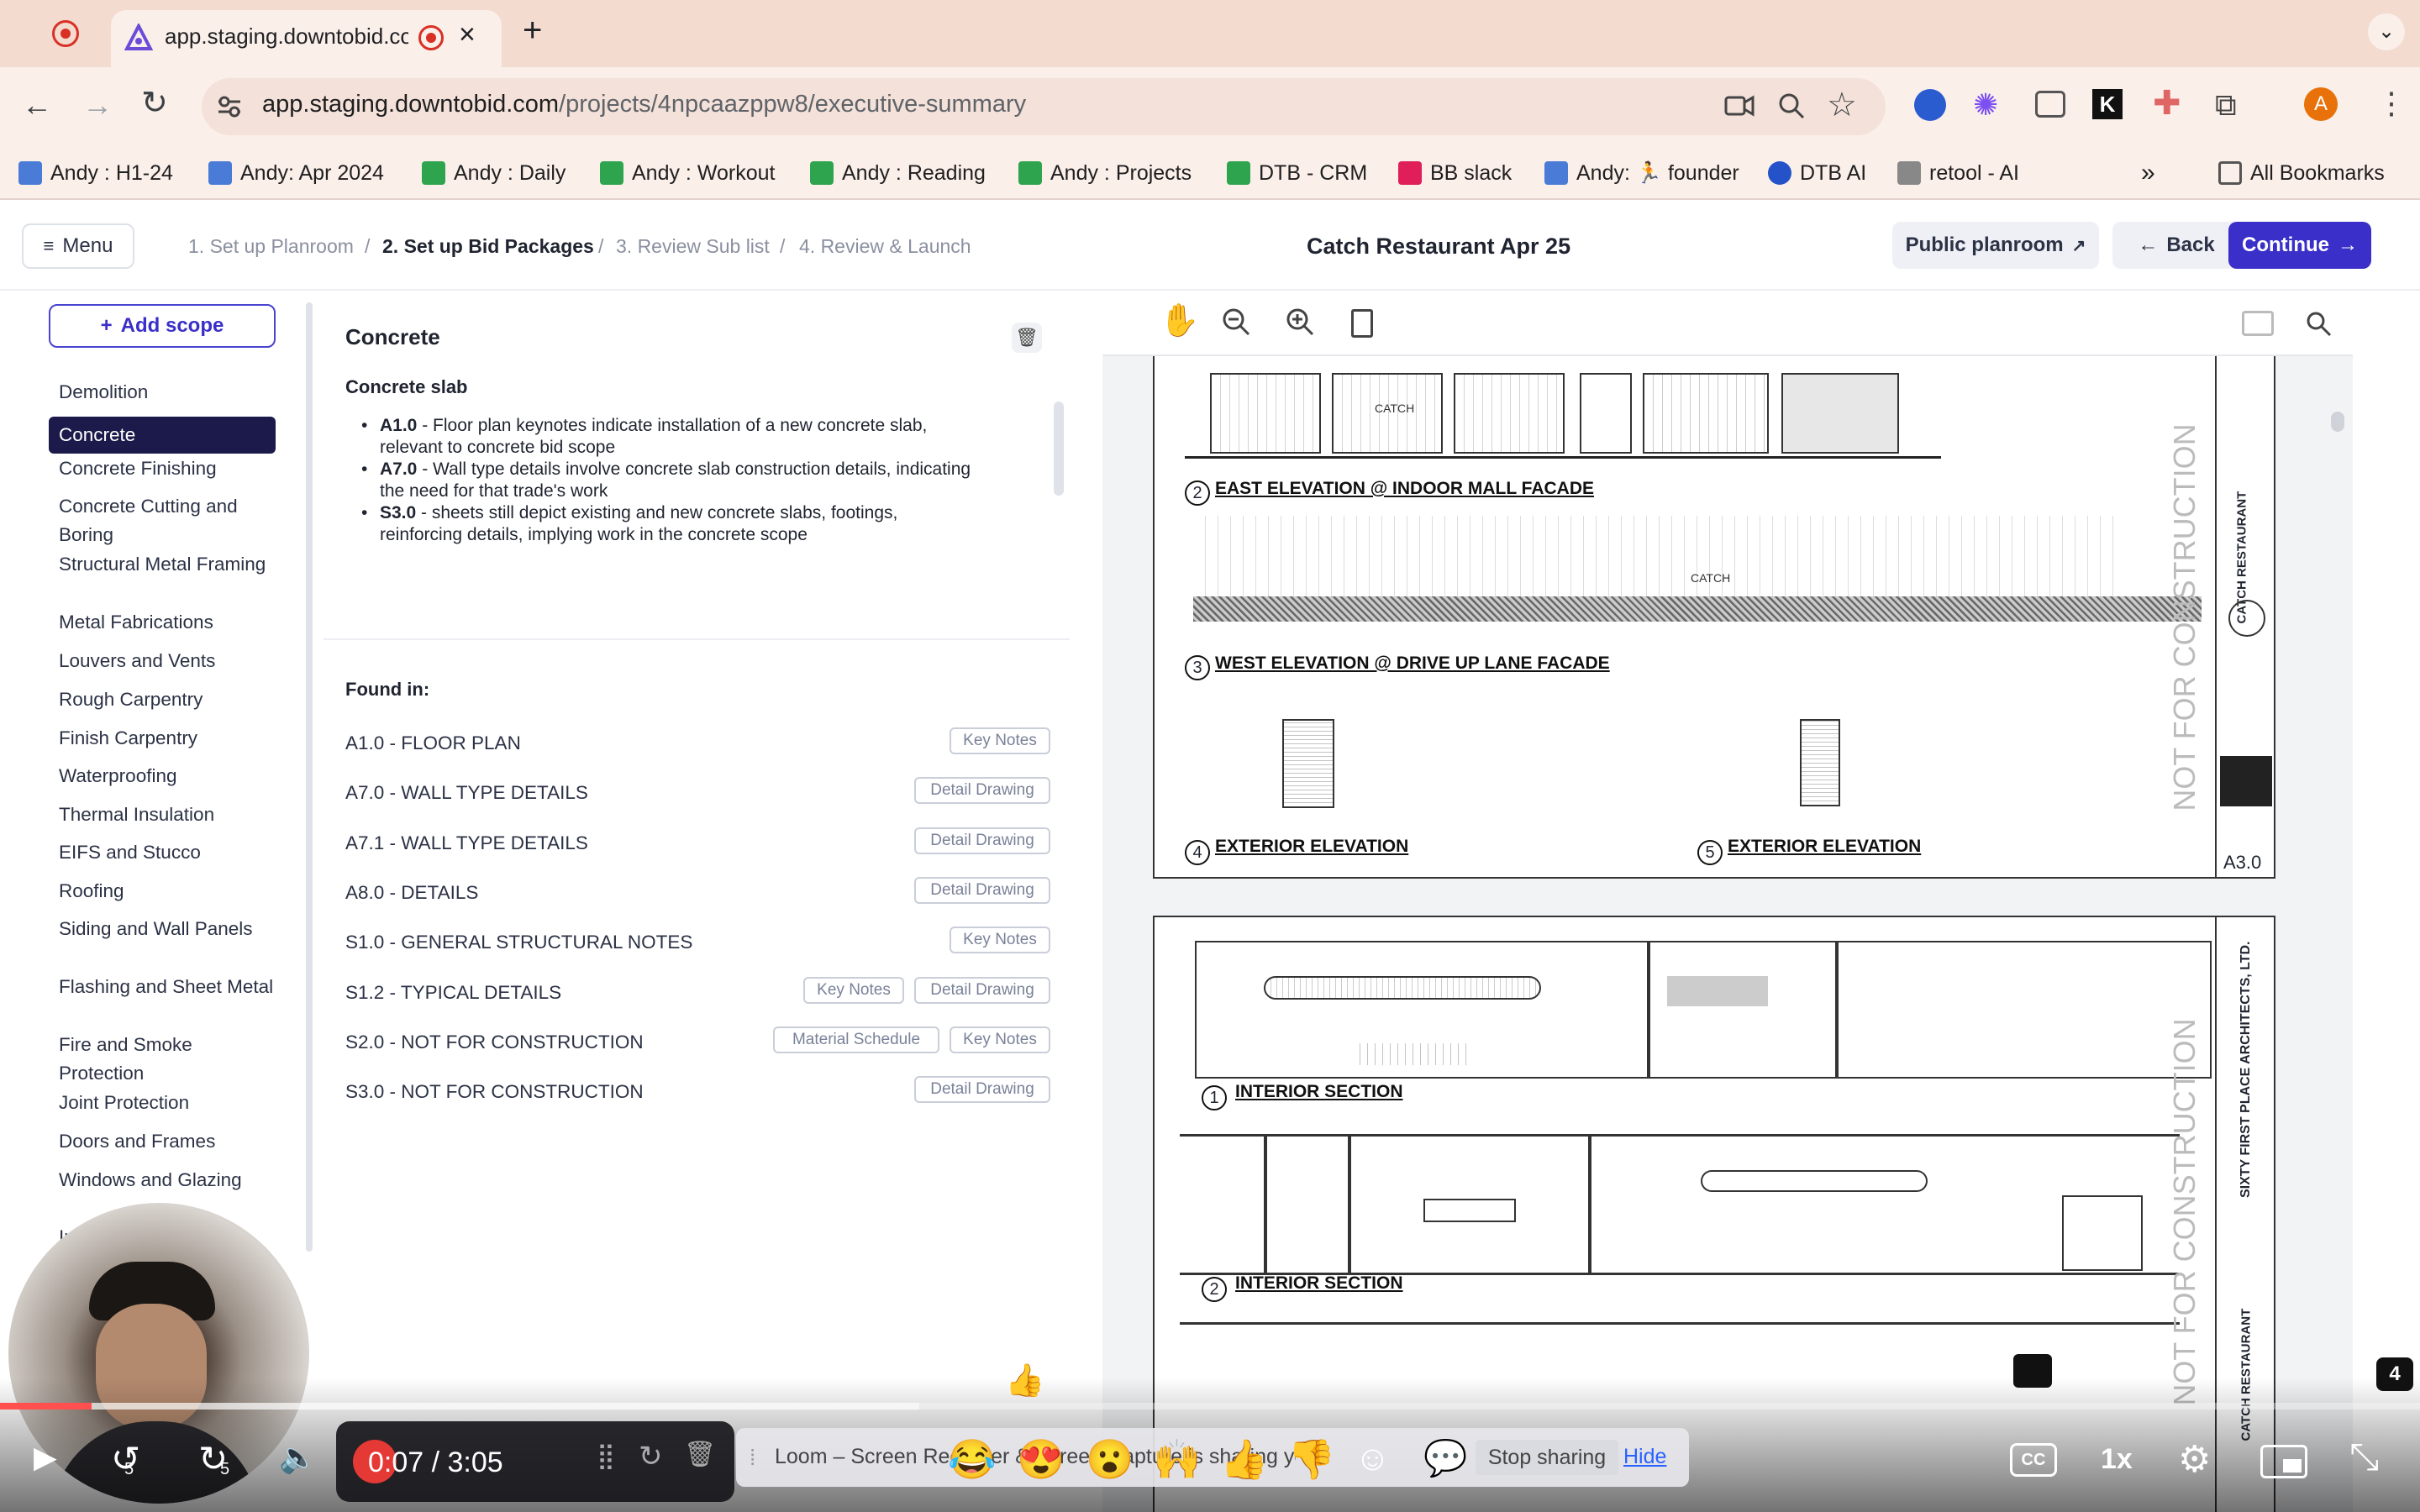  Describe the element at coordinates (1645, 1457) in the screenshot. I see `hide-button: Hide` at that location.